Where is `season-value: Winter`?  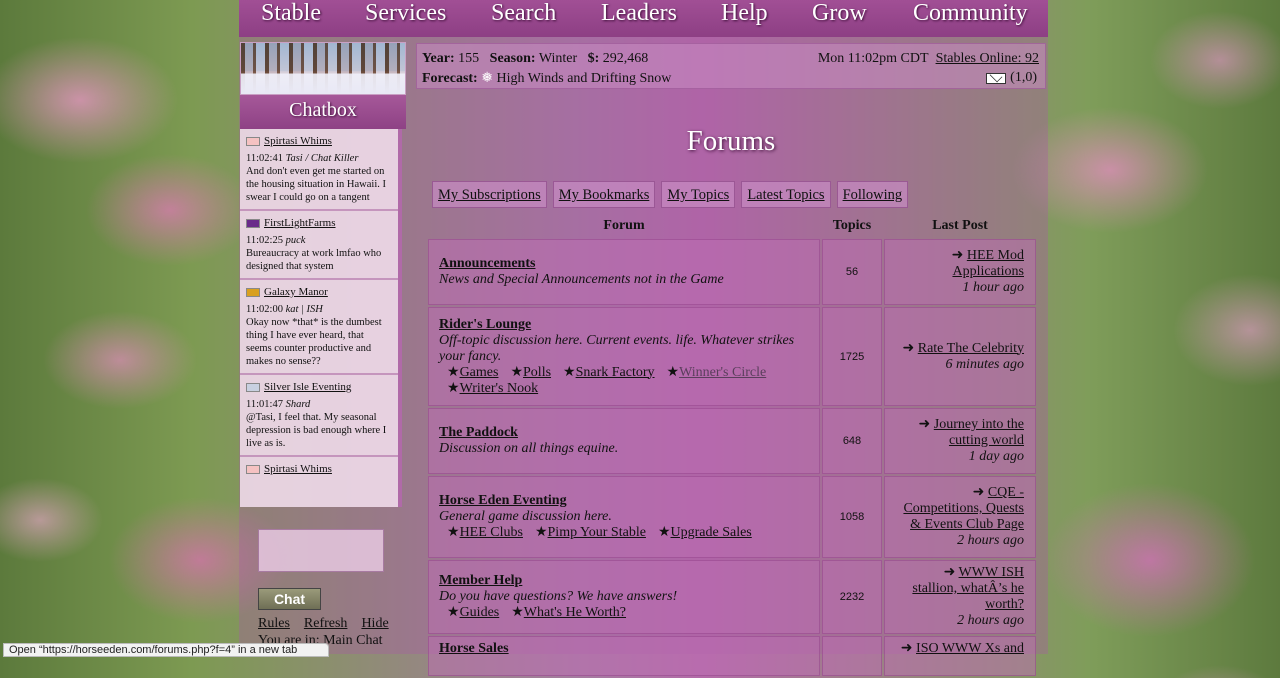 season-value: Winter is located at coordinates (558, 58).